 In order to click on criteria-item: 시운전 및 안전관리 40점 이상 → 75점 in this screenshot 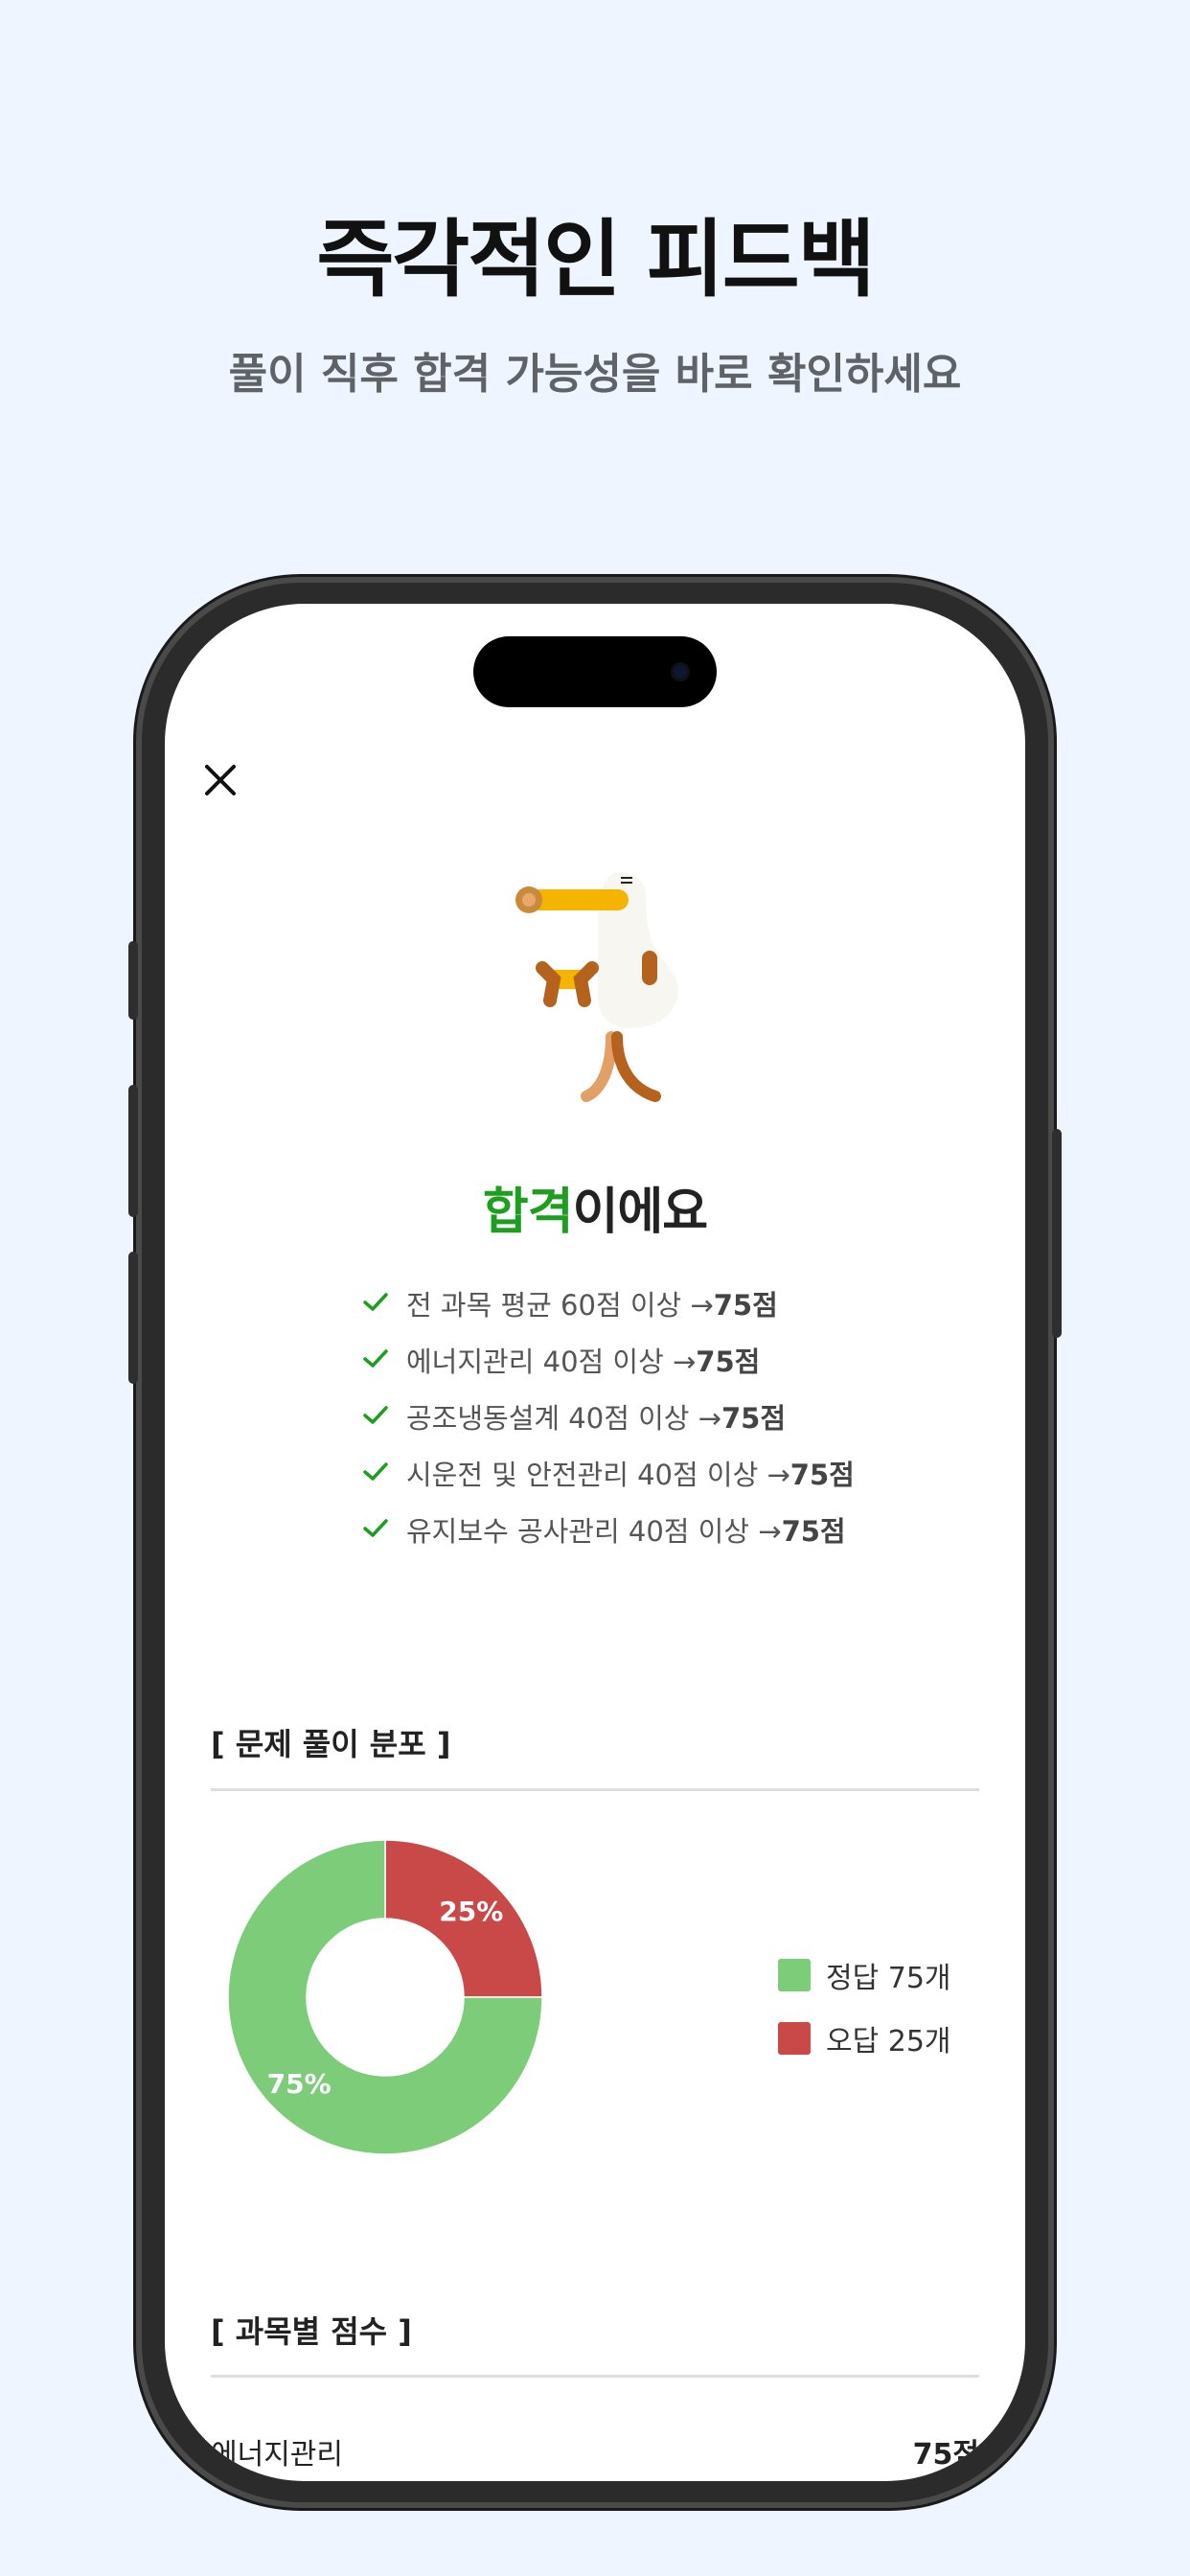, I will do `click(608, 1472)`.